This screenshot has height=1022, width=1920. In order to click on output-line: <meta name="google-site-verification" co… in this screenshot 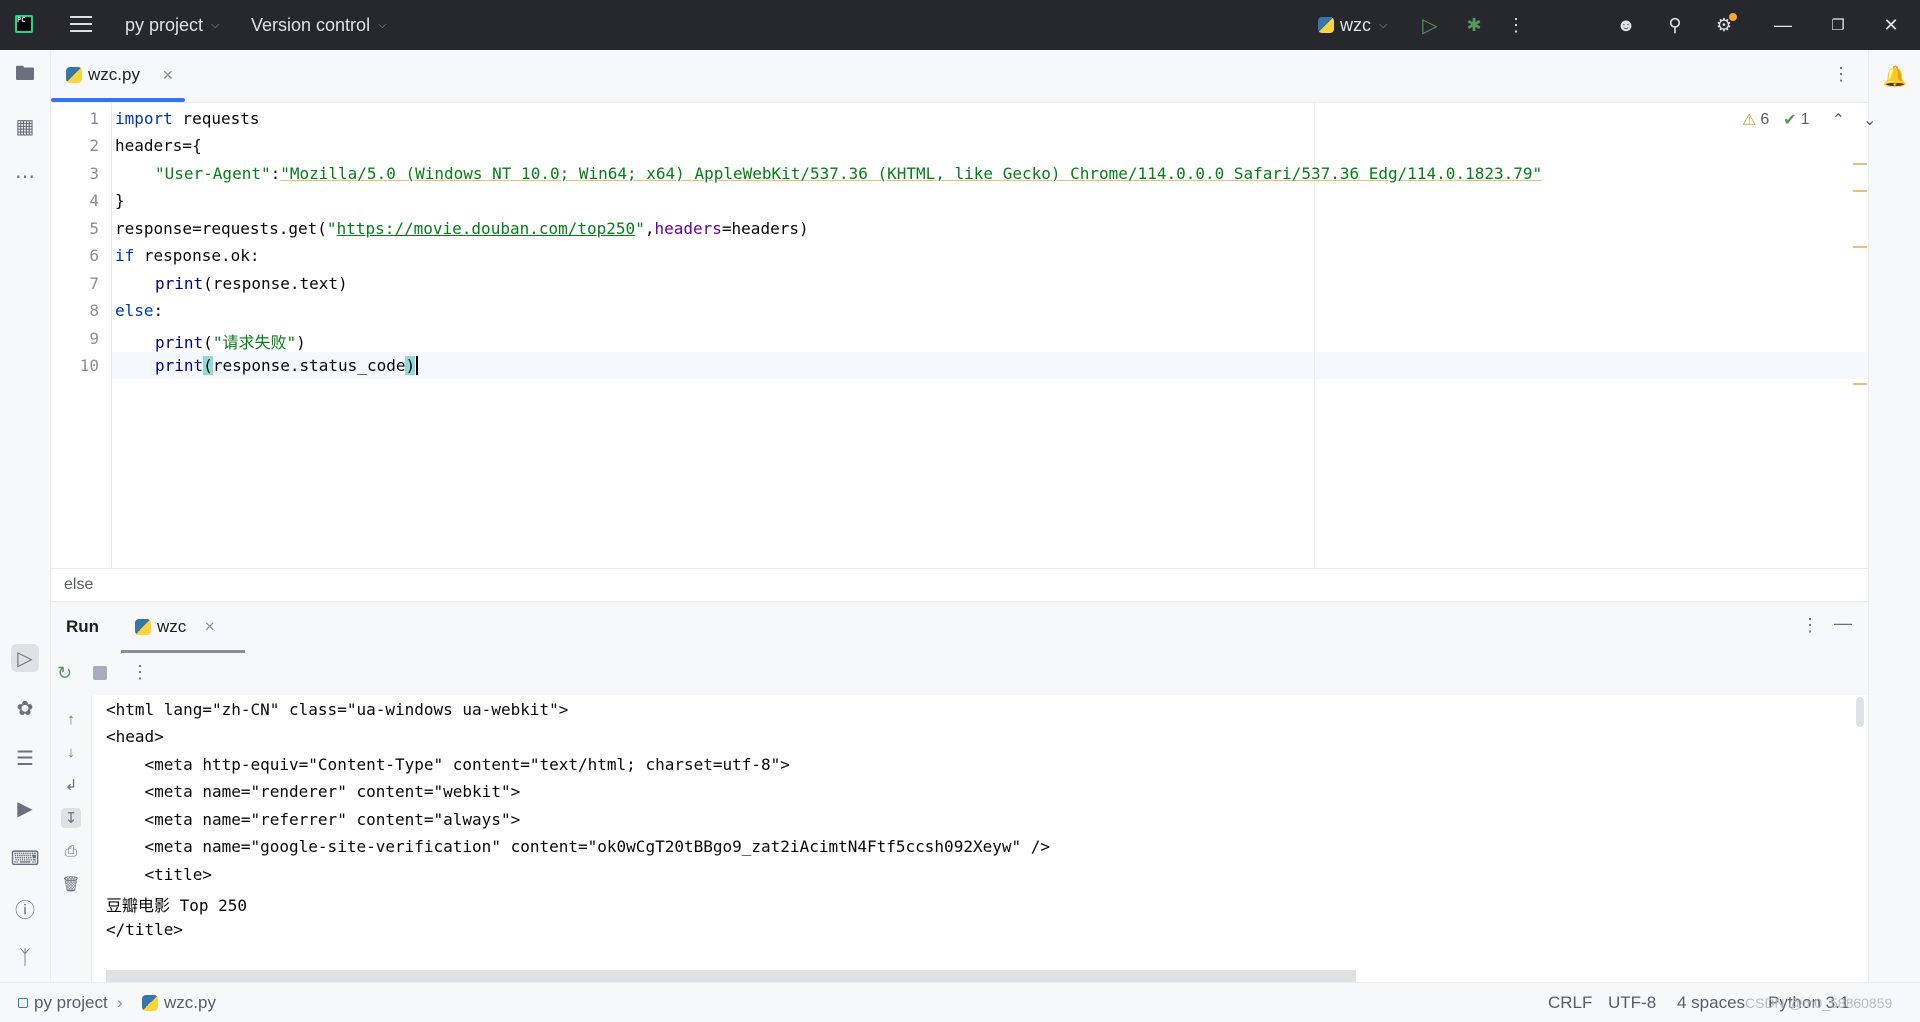, I will do `click(578, 846)`.